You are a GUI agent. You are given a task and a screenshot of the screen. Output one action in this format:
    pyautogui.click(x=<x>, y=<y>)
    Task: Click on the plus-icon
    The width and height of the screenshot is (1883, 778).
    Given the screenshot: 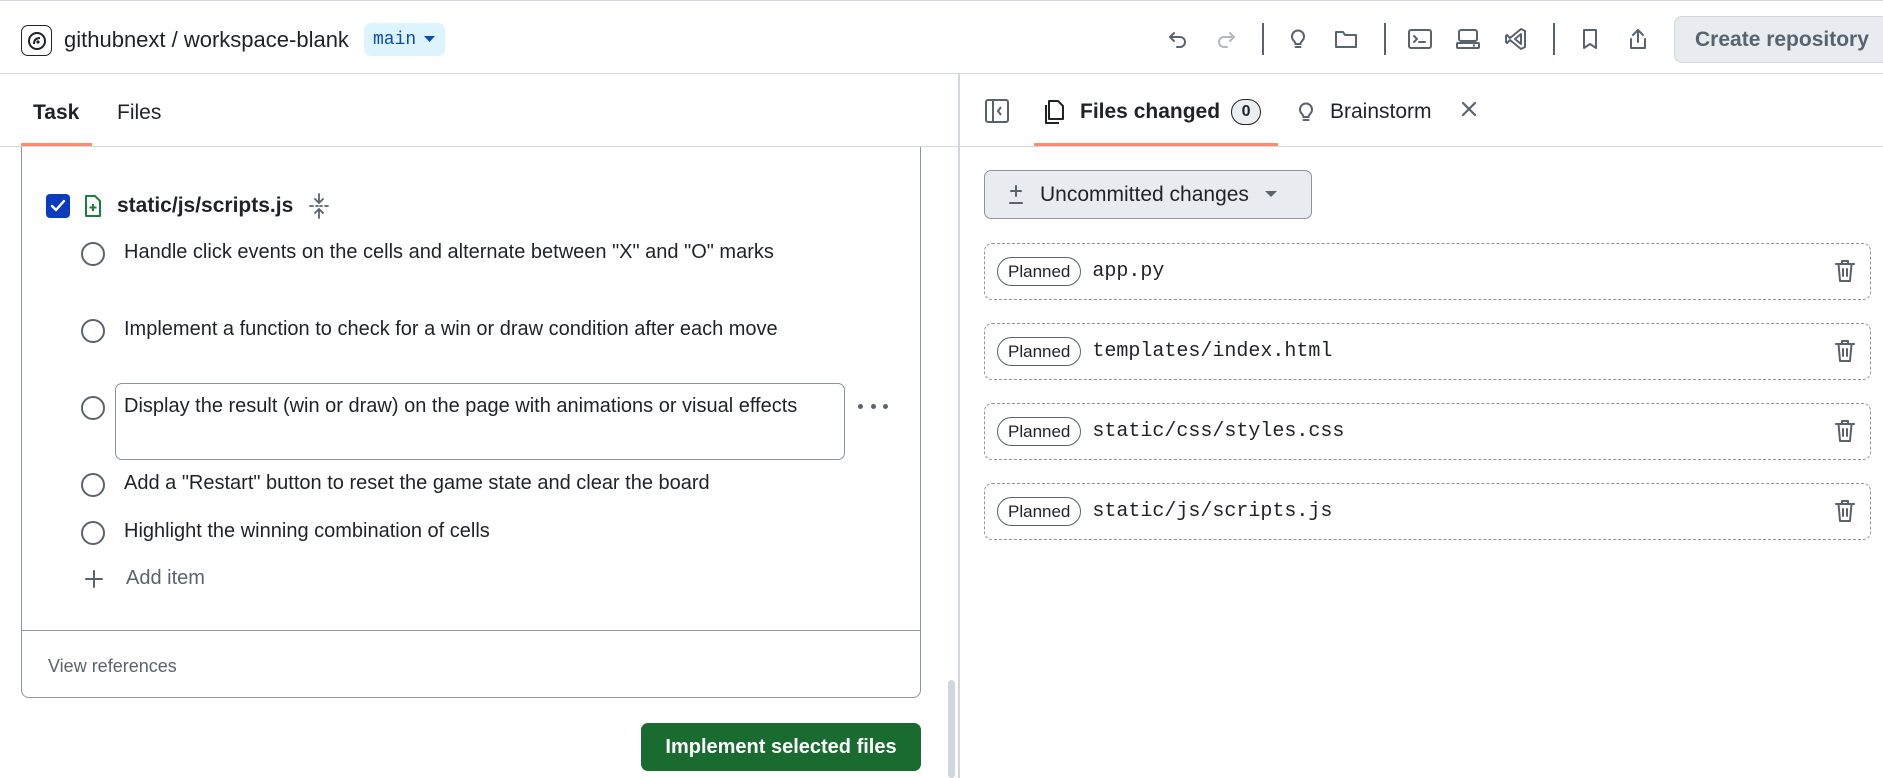 What is the action you would take?
    pyautogui.click(x=94, y=578)
    